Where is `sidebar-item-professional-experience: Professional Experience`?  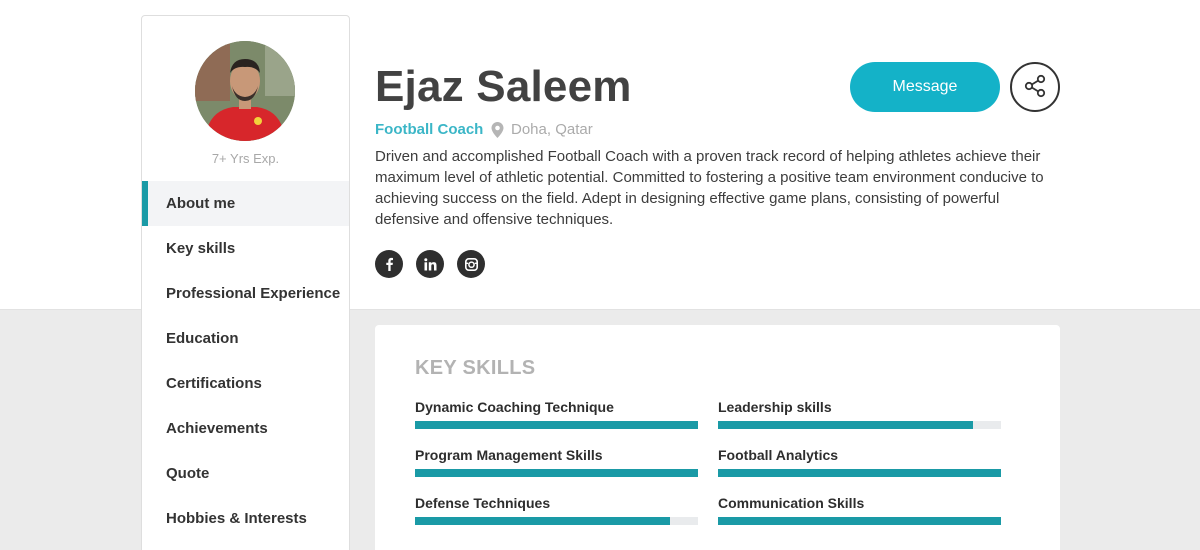 sidebar-item-professional-experience: Professional Experience is located at coordinates (245, 293).